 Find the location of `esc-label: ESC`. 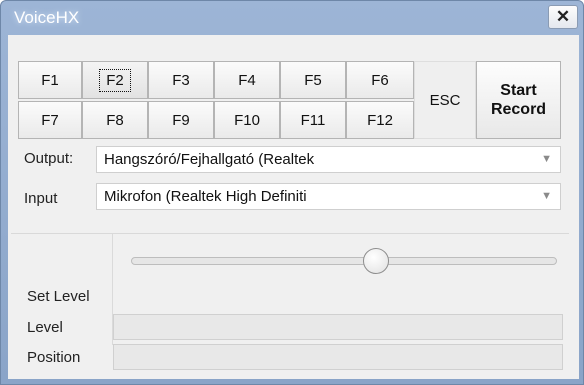

esc-label: ESC is located at coordinates (445, 100).